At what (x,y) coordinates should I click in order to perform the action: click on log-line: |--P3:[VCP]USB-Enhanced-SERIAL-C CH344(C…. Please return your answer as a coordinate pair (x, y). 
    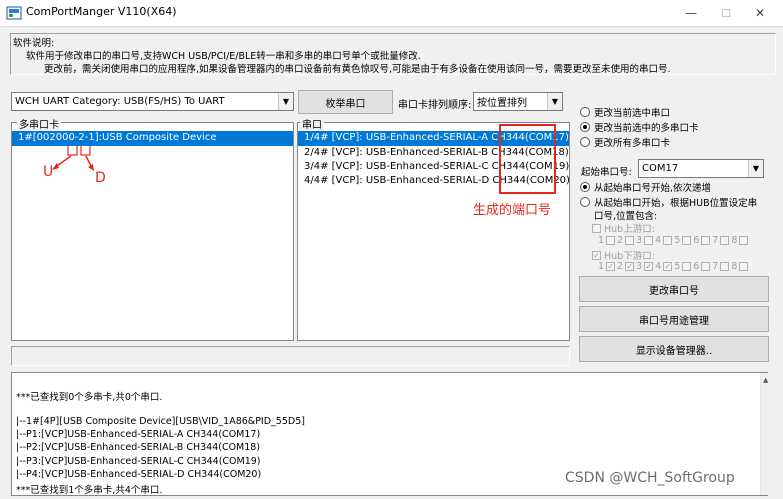
    Looking at the image, I should click on (138, 461).